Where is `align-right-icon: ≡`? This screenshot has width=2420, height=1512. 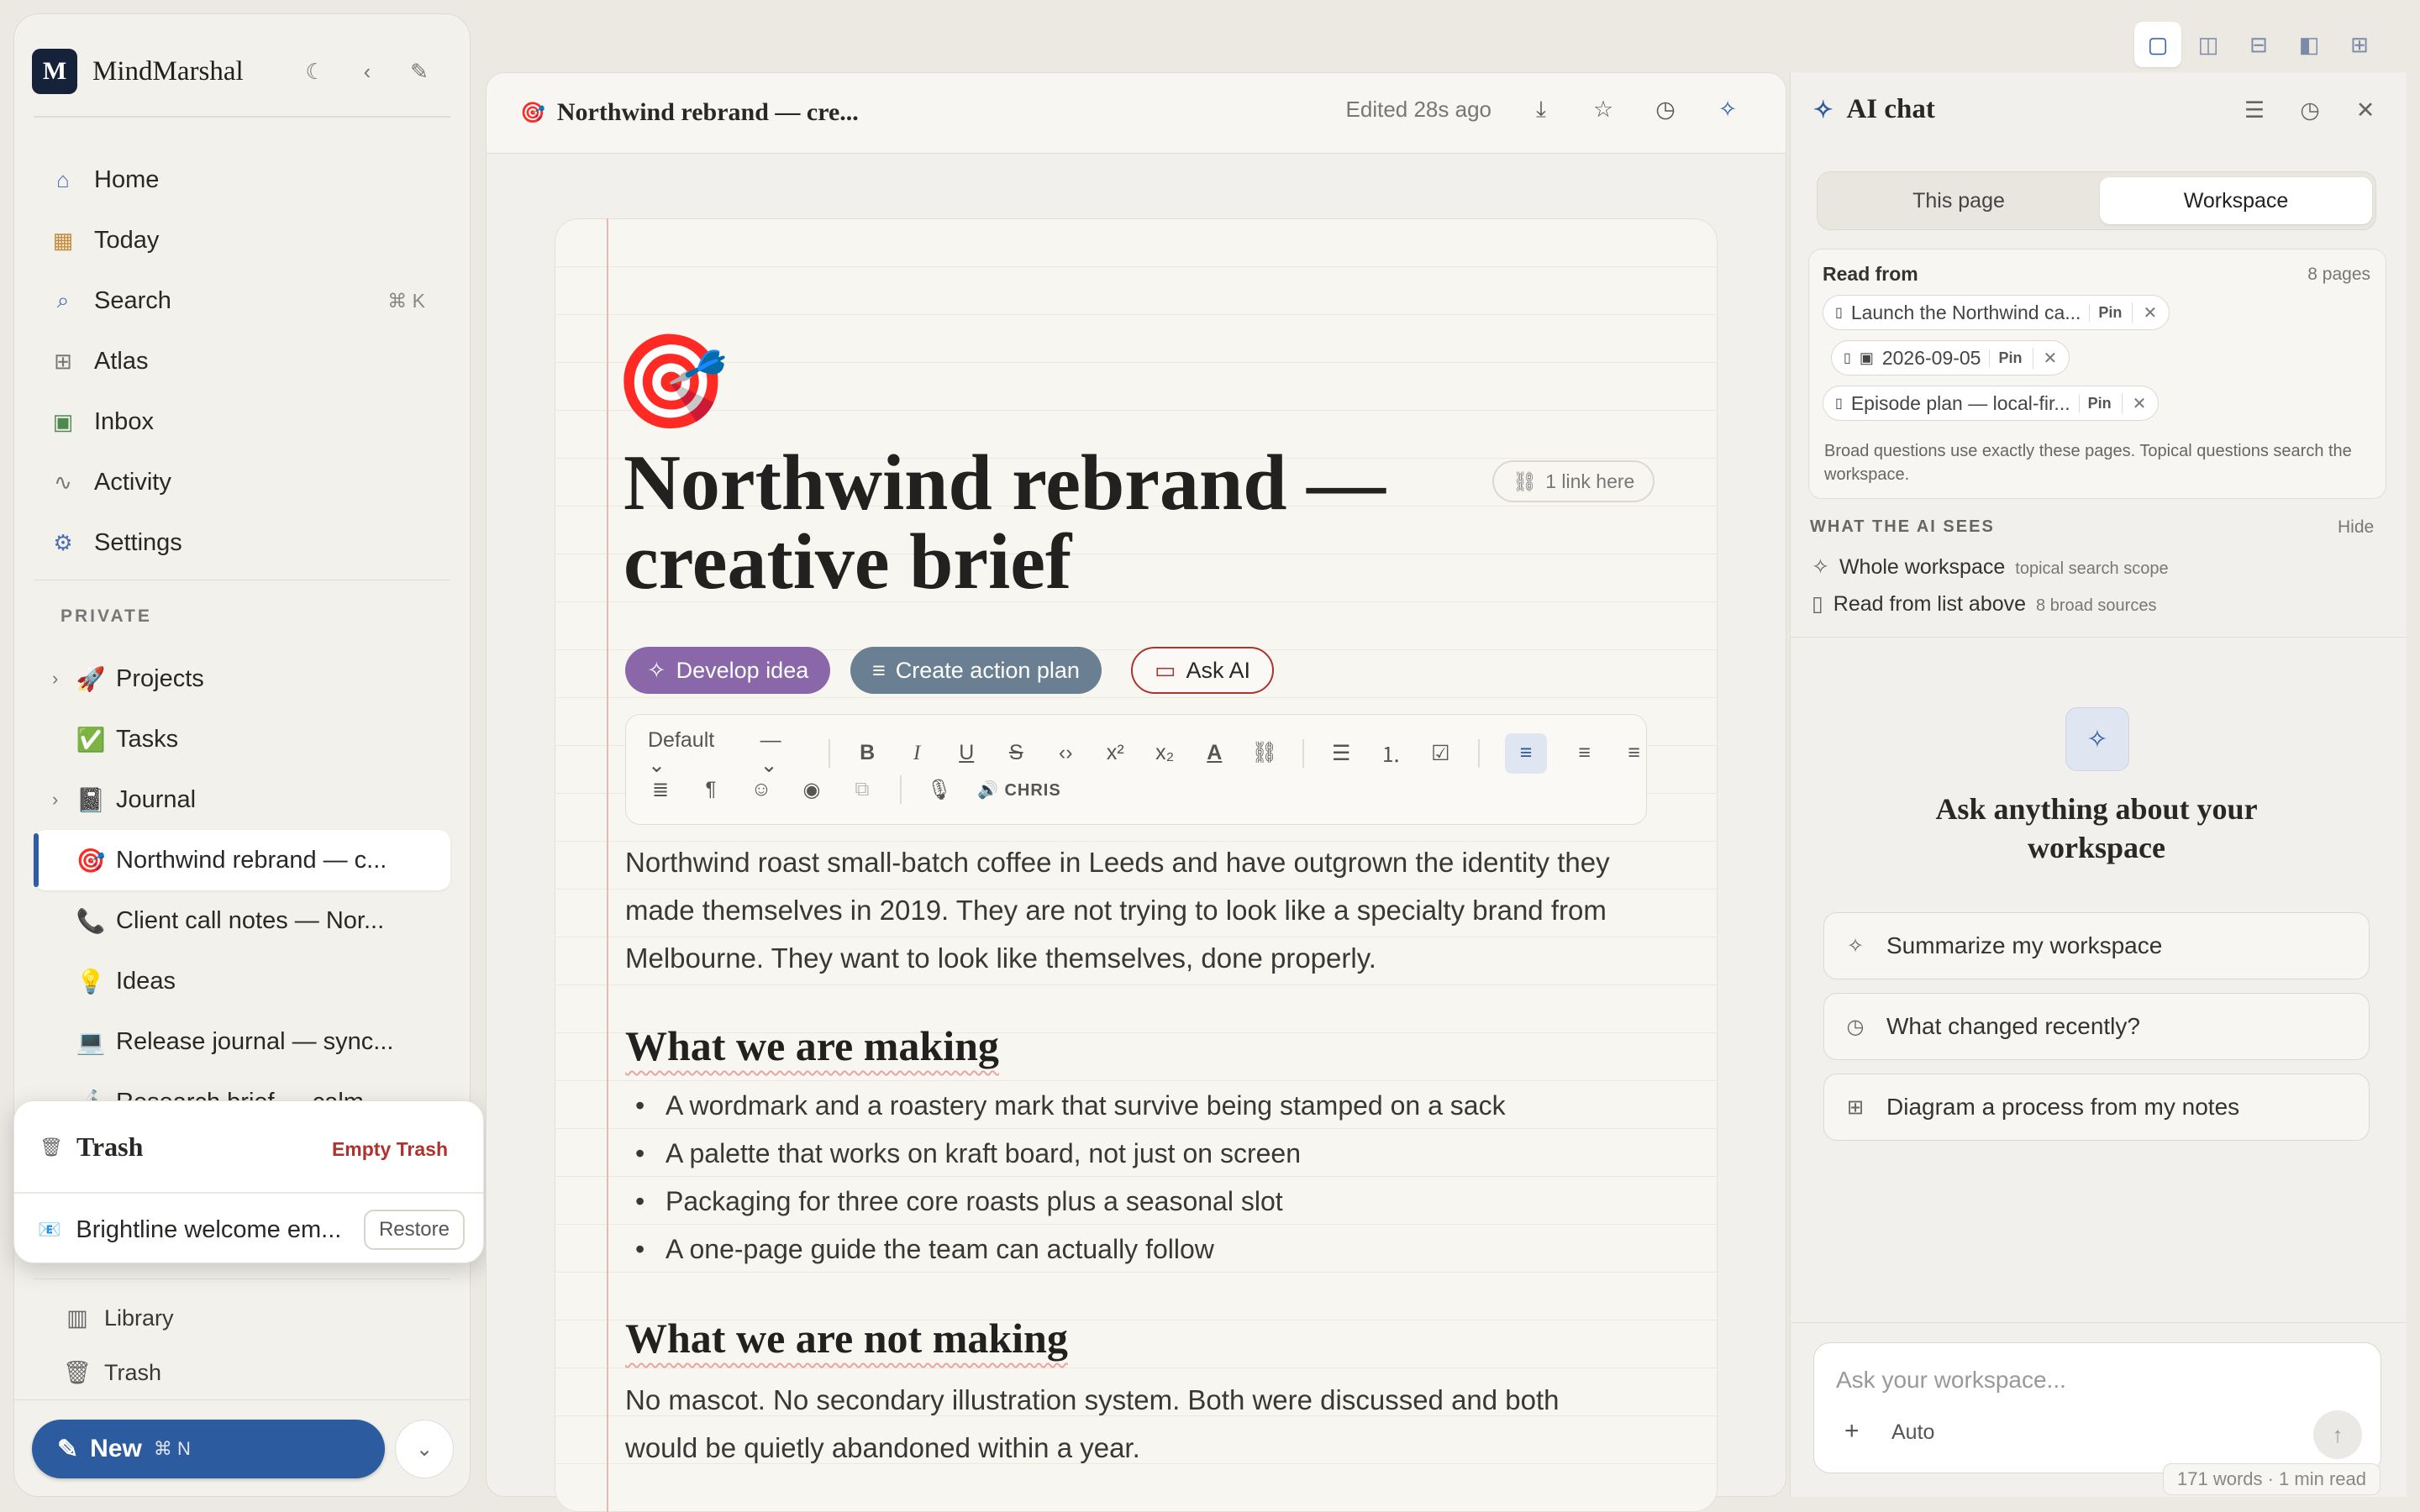 align-right-icon: ≡ is located at coordinates (1634, 753).